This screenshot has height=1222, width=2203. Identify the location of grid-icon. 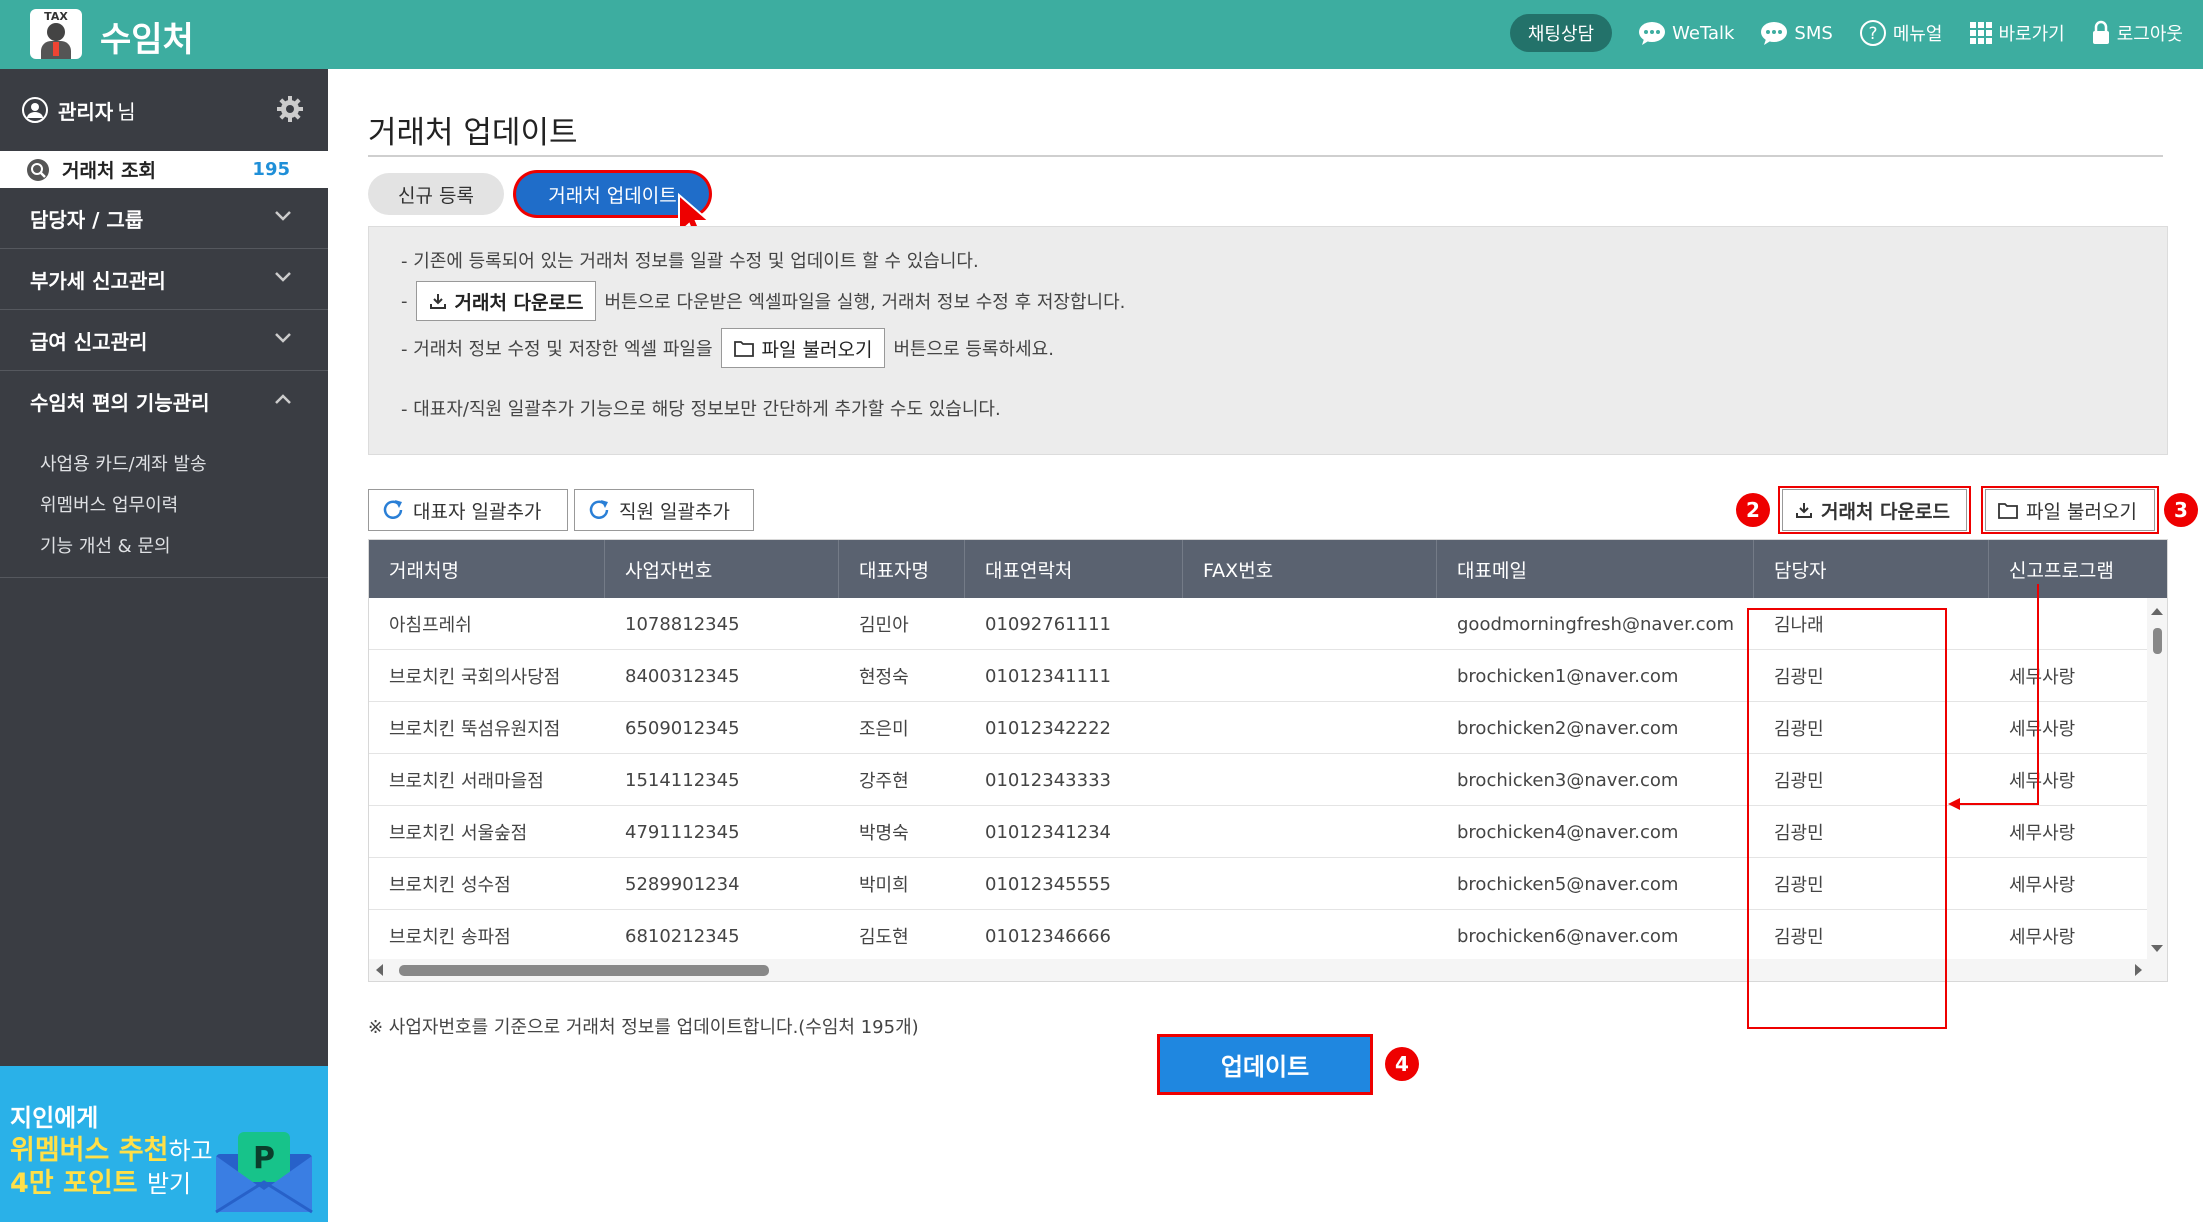
(1981, 33).